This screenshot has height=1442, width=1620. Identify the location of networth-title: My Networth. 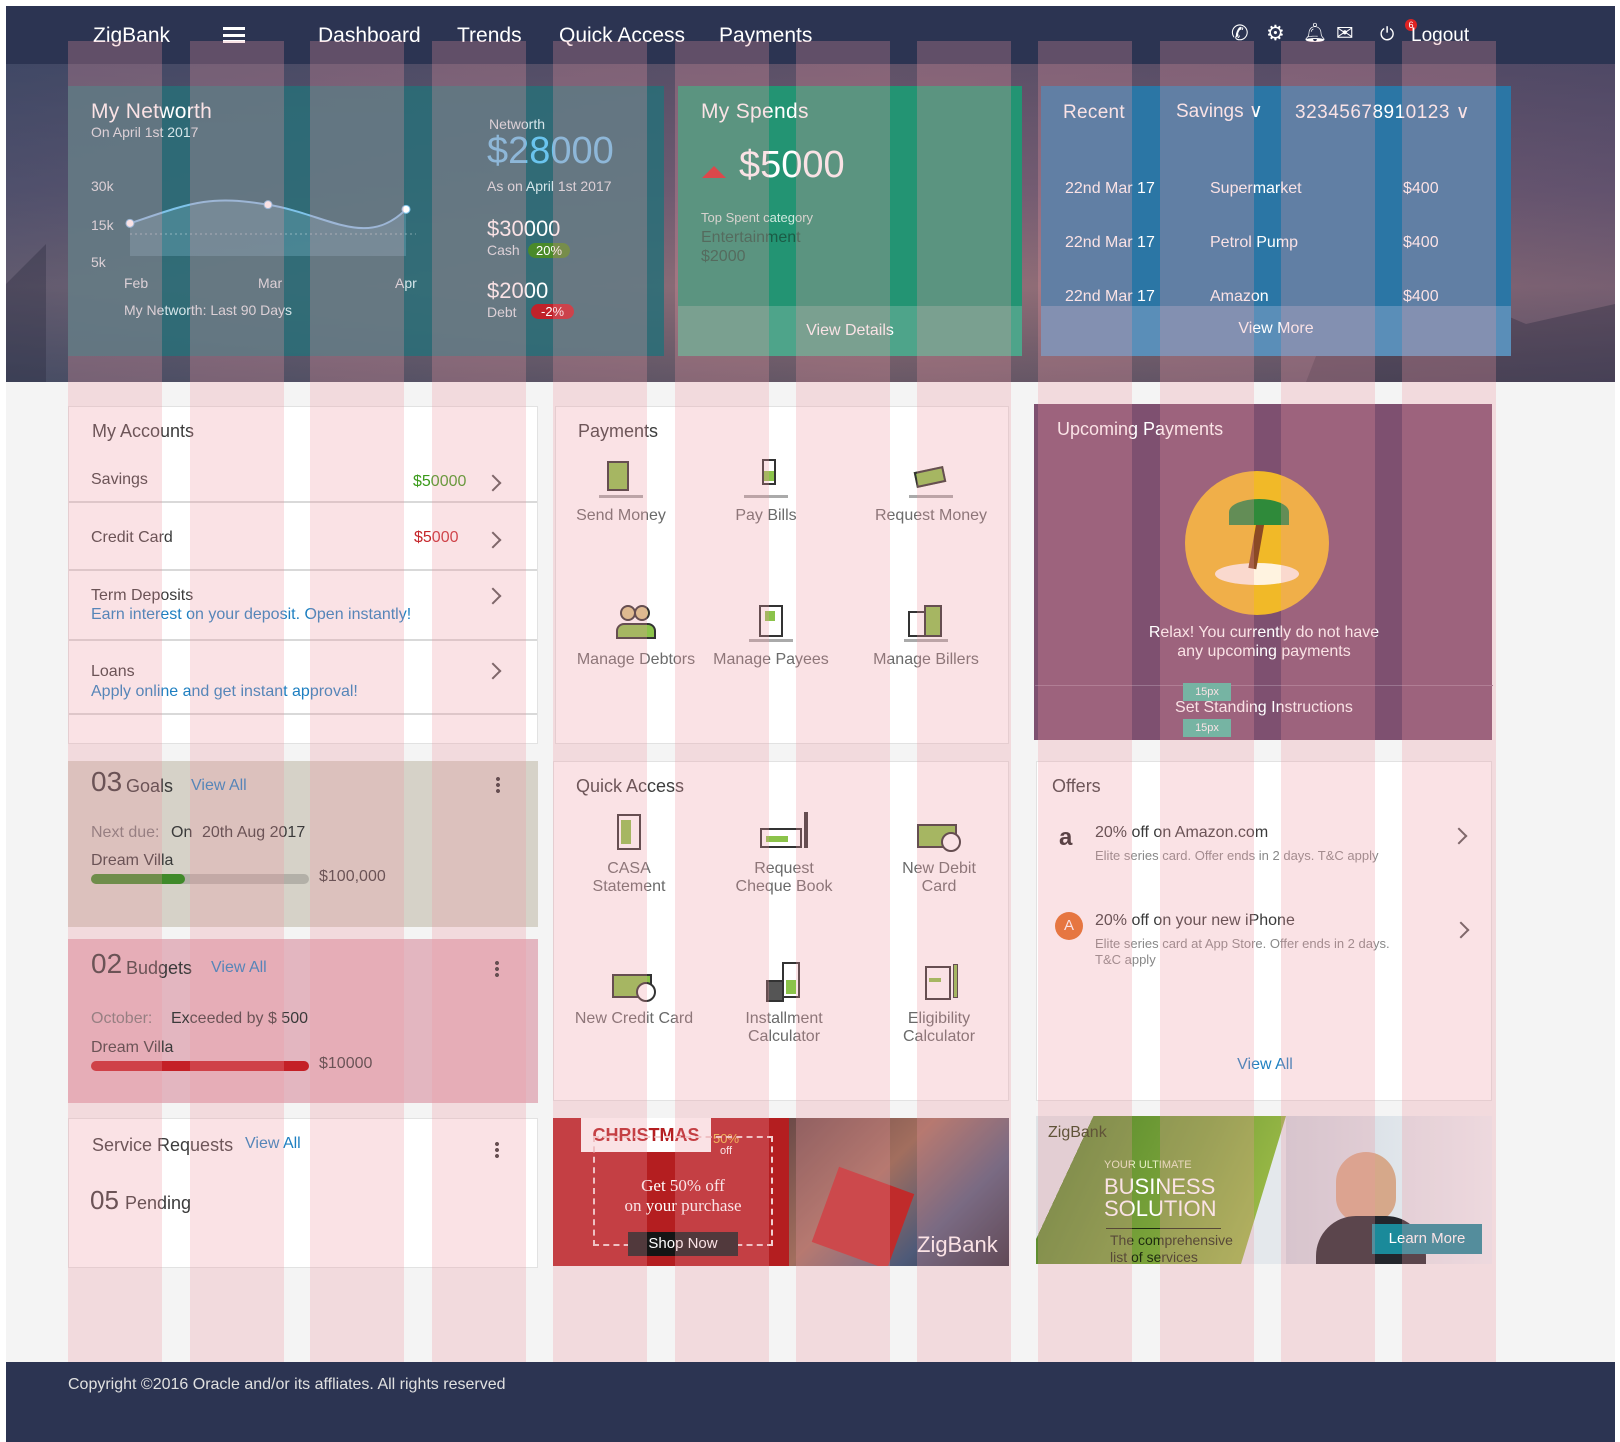
(152, 111).